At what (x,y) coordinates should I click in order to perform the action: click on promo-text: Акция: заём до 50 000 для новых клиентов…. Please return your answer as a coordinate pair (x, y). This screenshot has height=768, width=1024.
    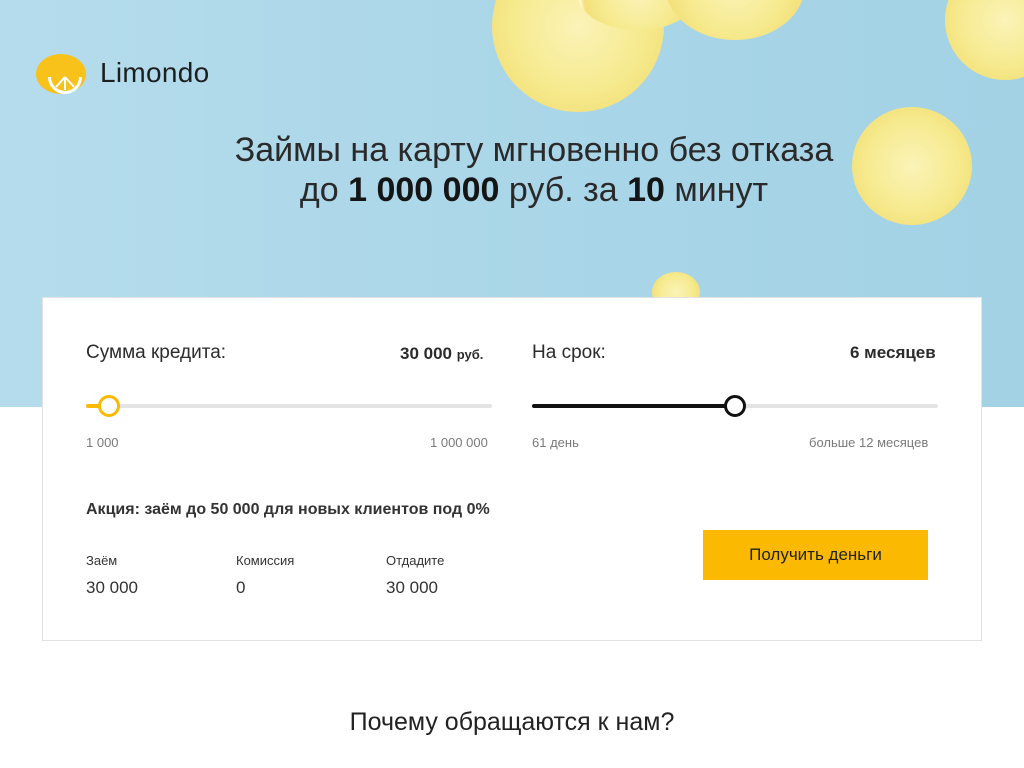
    Looking at the image, I should click on (288, 509).